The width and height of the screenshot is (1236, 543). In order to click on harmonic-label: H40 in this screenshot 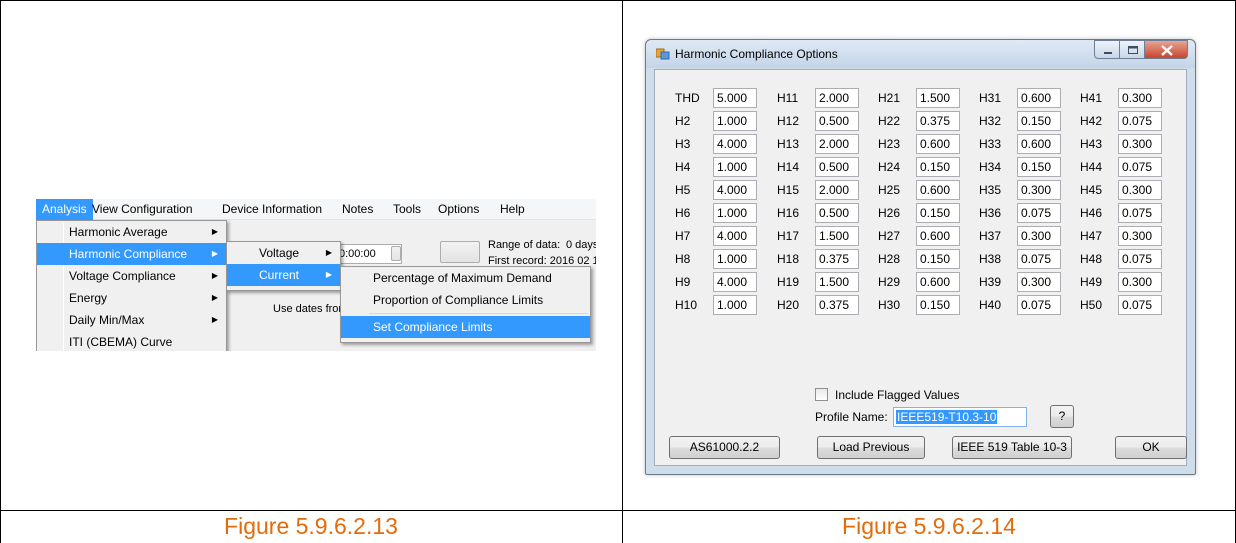, I will do `click(990, 305)`.